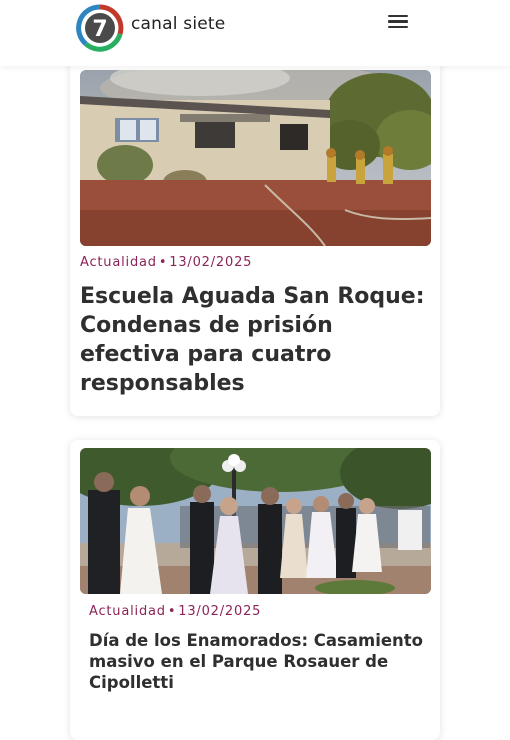 The height and width of the screenshot is (740, 510). Describe the element at coordinates (255, 33) in the screenshot. I see `site-header: 7 canal siete` at that location.